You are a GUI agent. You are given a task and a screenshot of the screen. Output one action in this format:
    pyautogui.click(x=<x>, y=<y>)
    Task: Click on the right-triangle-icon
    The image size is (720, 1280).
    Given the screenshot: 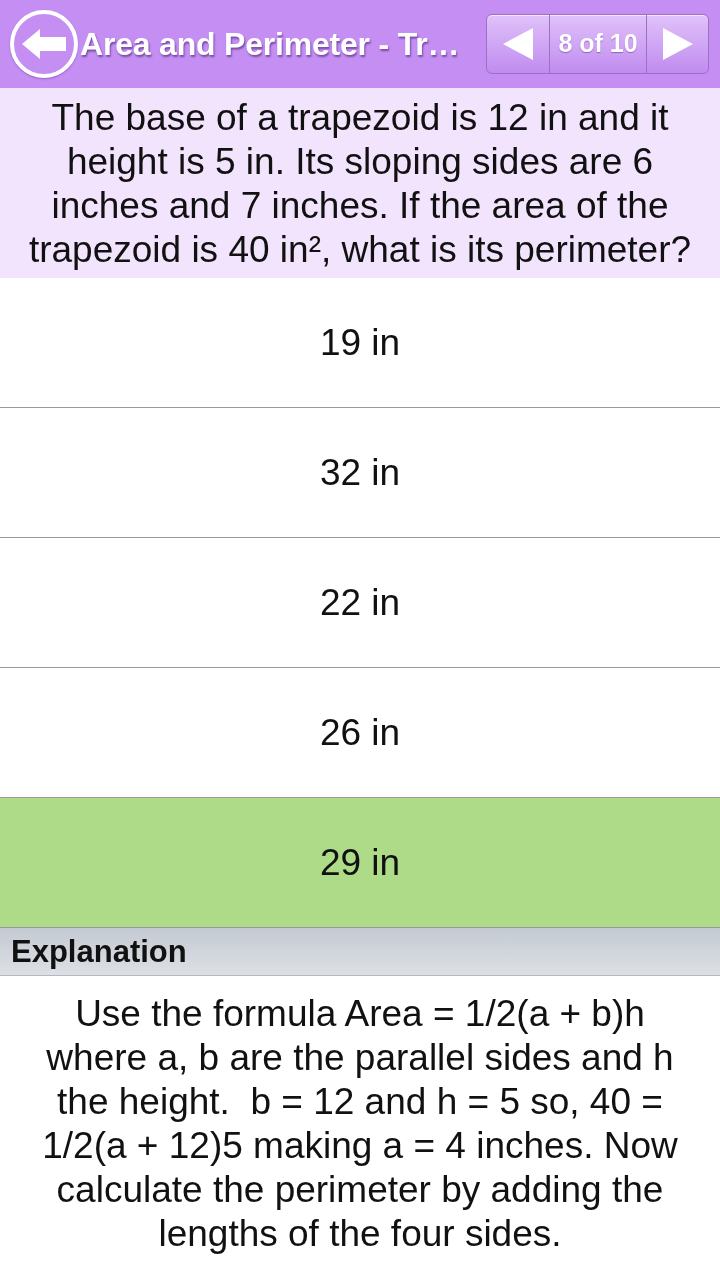 What is the action you would take?
    pyautogui.click(x=677, y=44)
    